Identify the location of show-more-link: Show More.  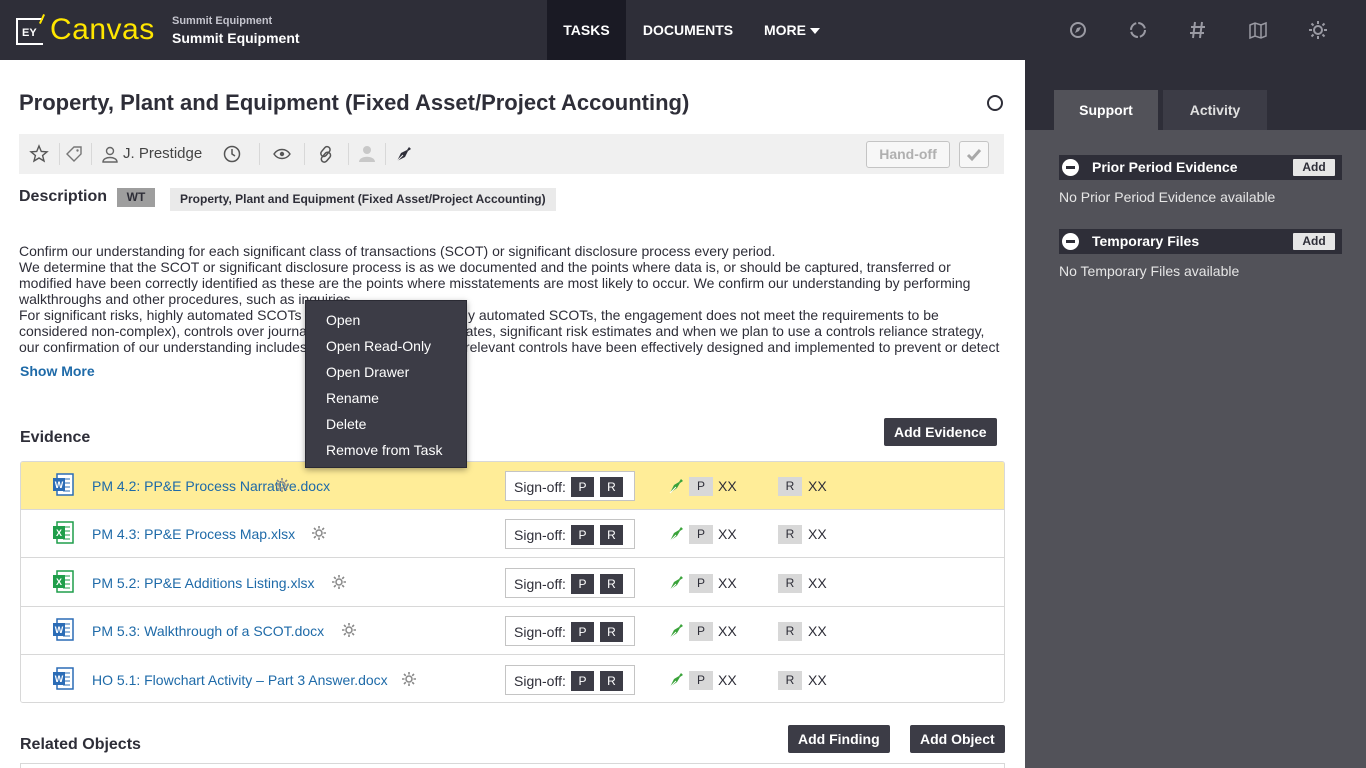
(57, 371).